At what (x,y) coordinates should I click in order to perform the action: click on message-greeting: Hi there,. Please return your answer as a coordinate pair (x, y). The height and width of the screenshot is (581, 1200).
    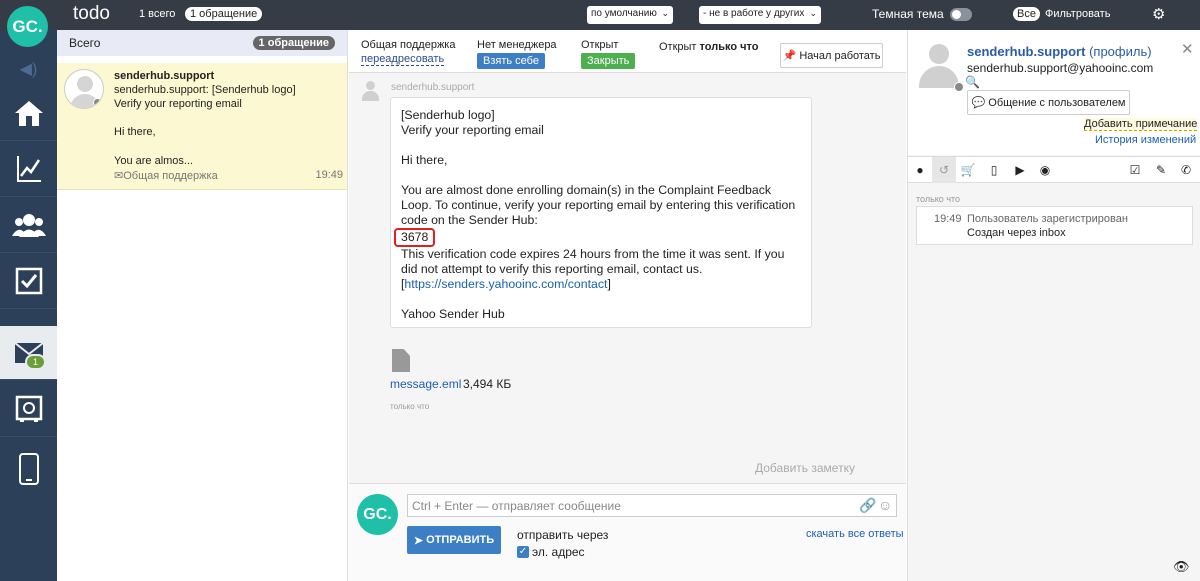
    Looking at the image, I should click on (424, 160).